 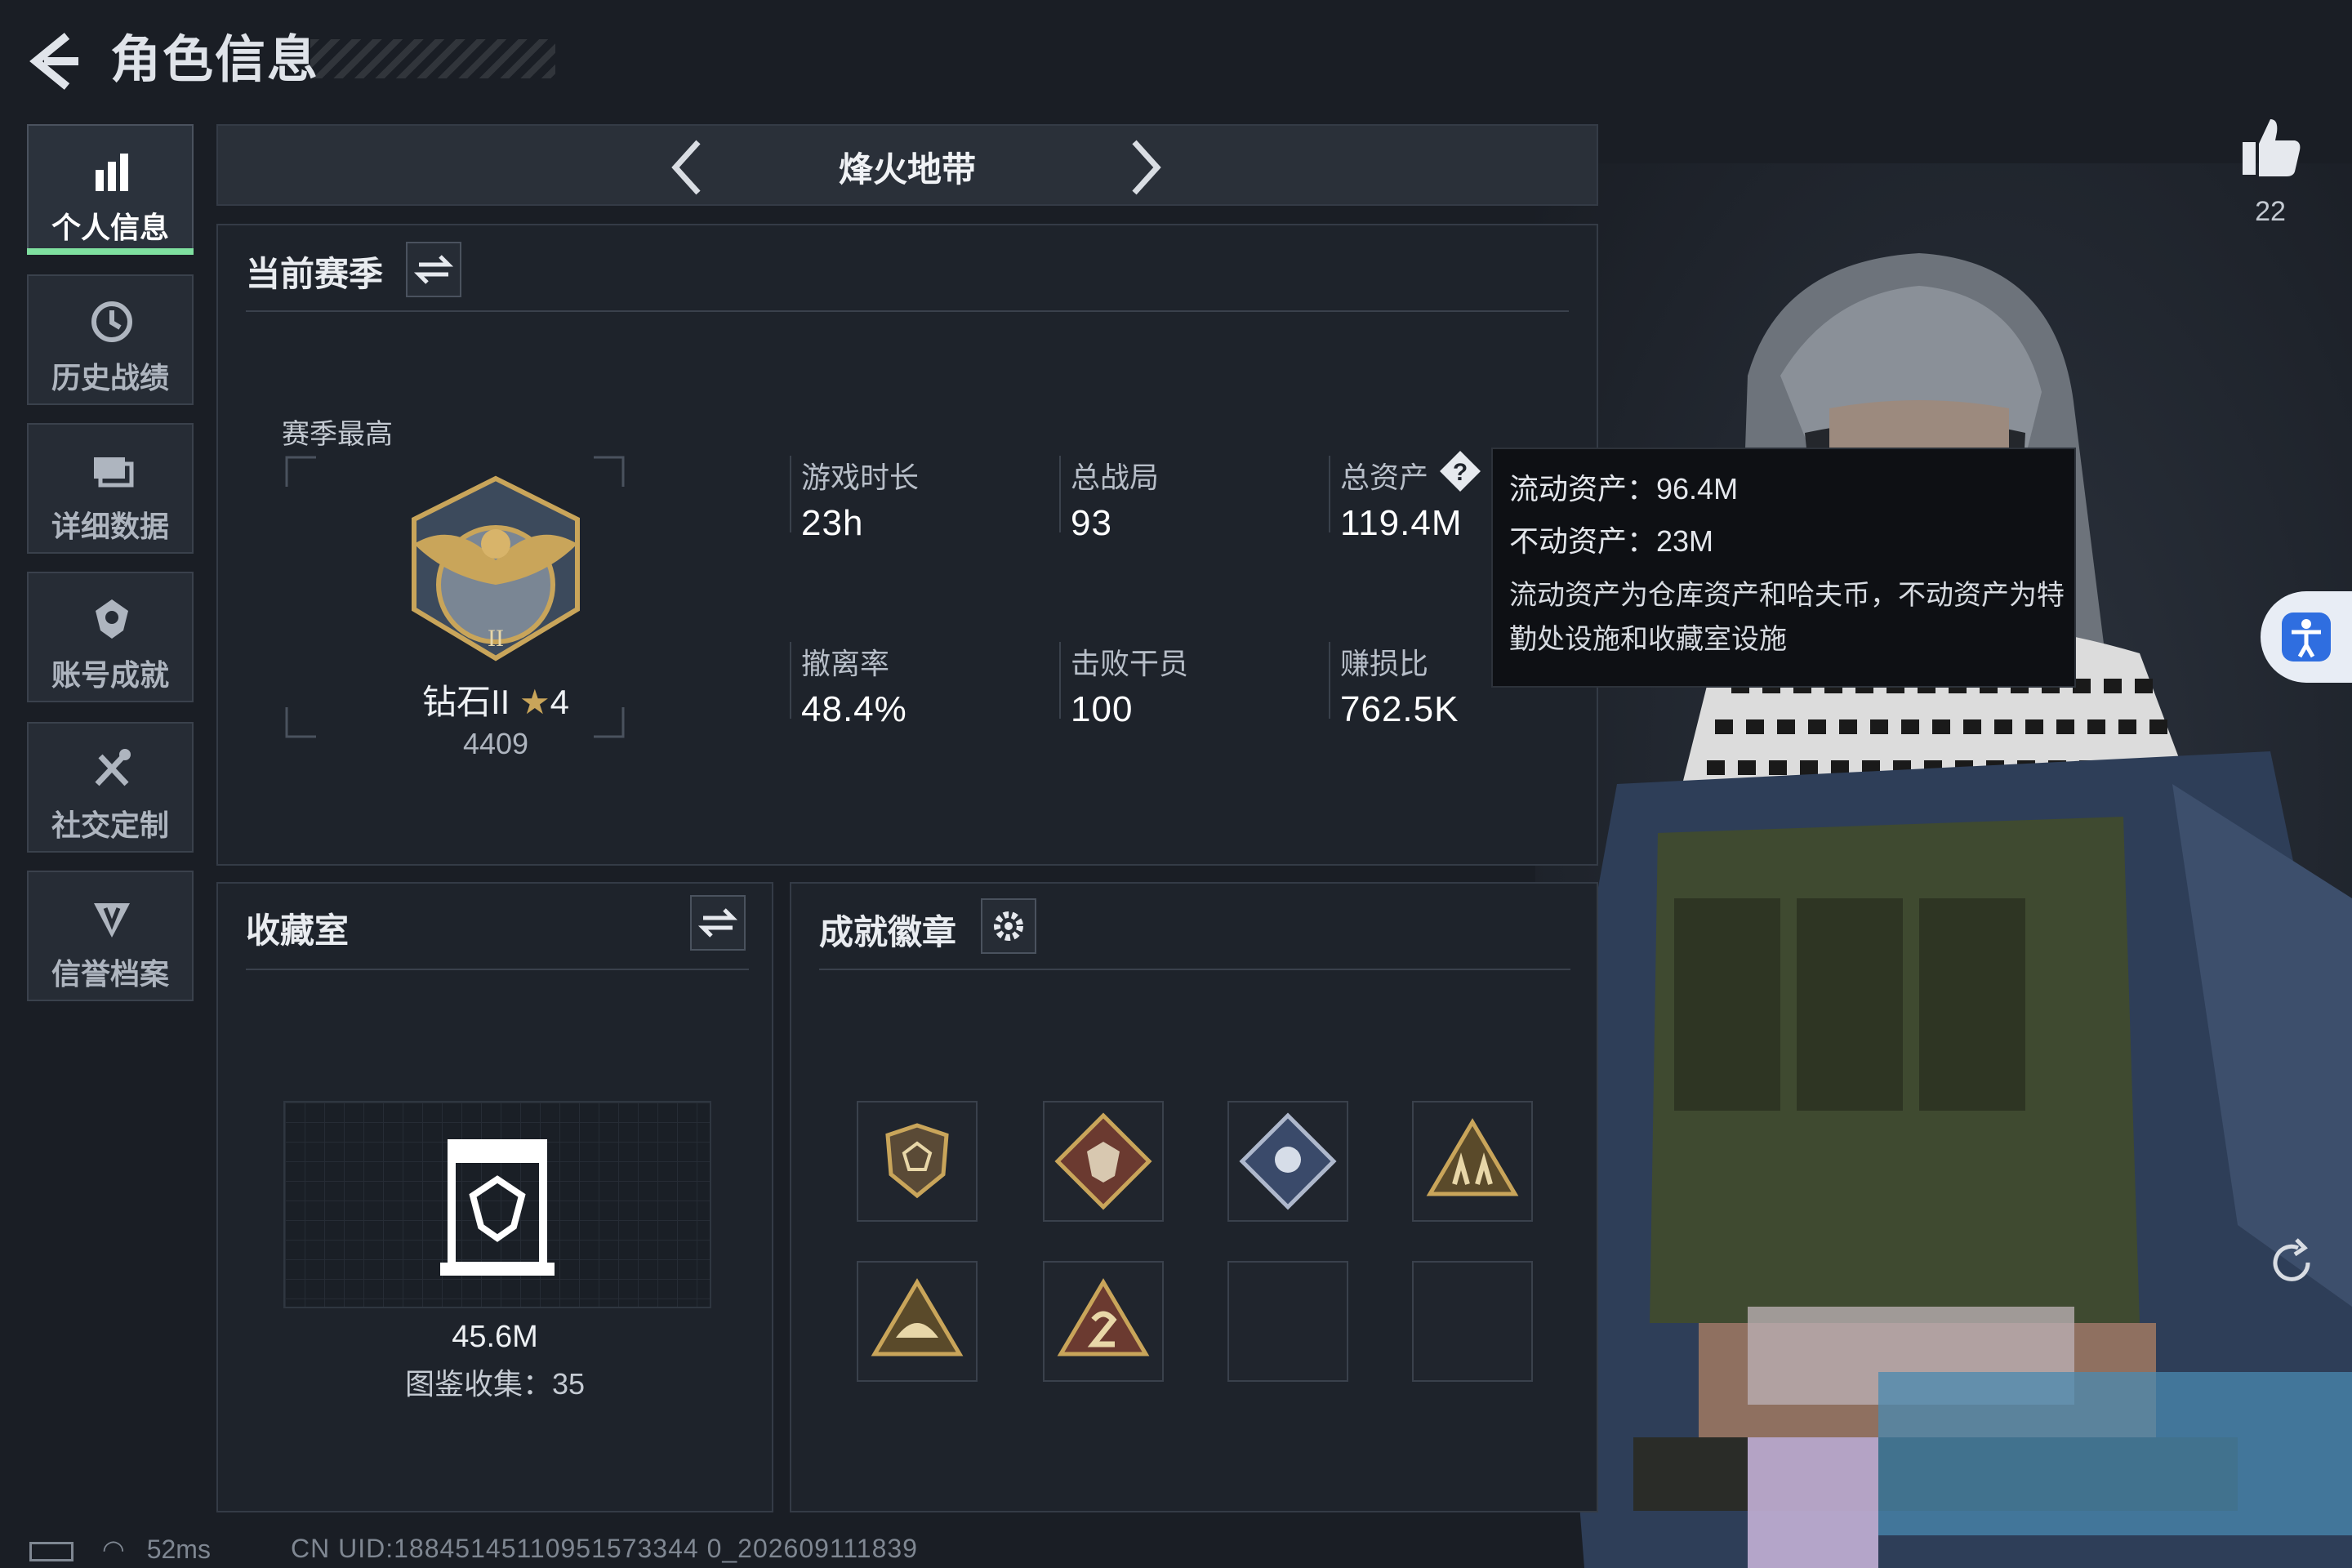 What do you see at coordinates (1091, 523) in the screenshot?
I see `stat-value-matches: 93` at bounding box center [1091, 523].